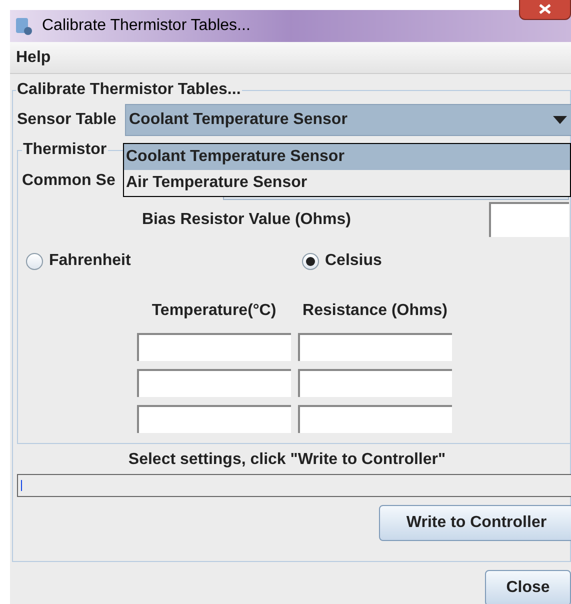 This screenshot has width=571, height=604. What do you see at coordinates (560, 120) in the screenshot?
I see `dropdown-arrow-icon` at bounding box center [560, 120].